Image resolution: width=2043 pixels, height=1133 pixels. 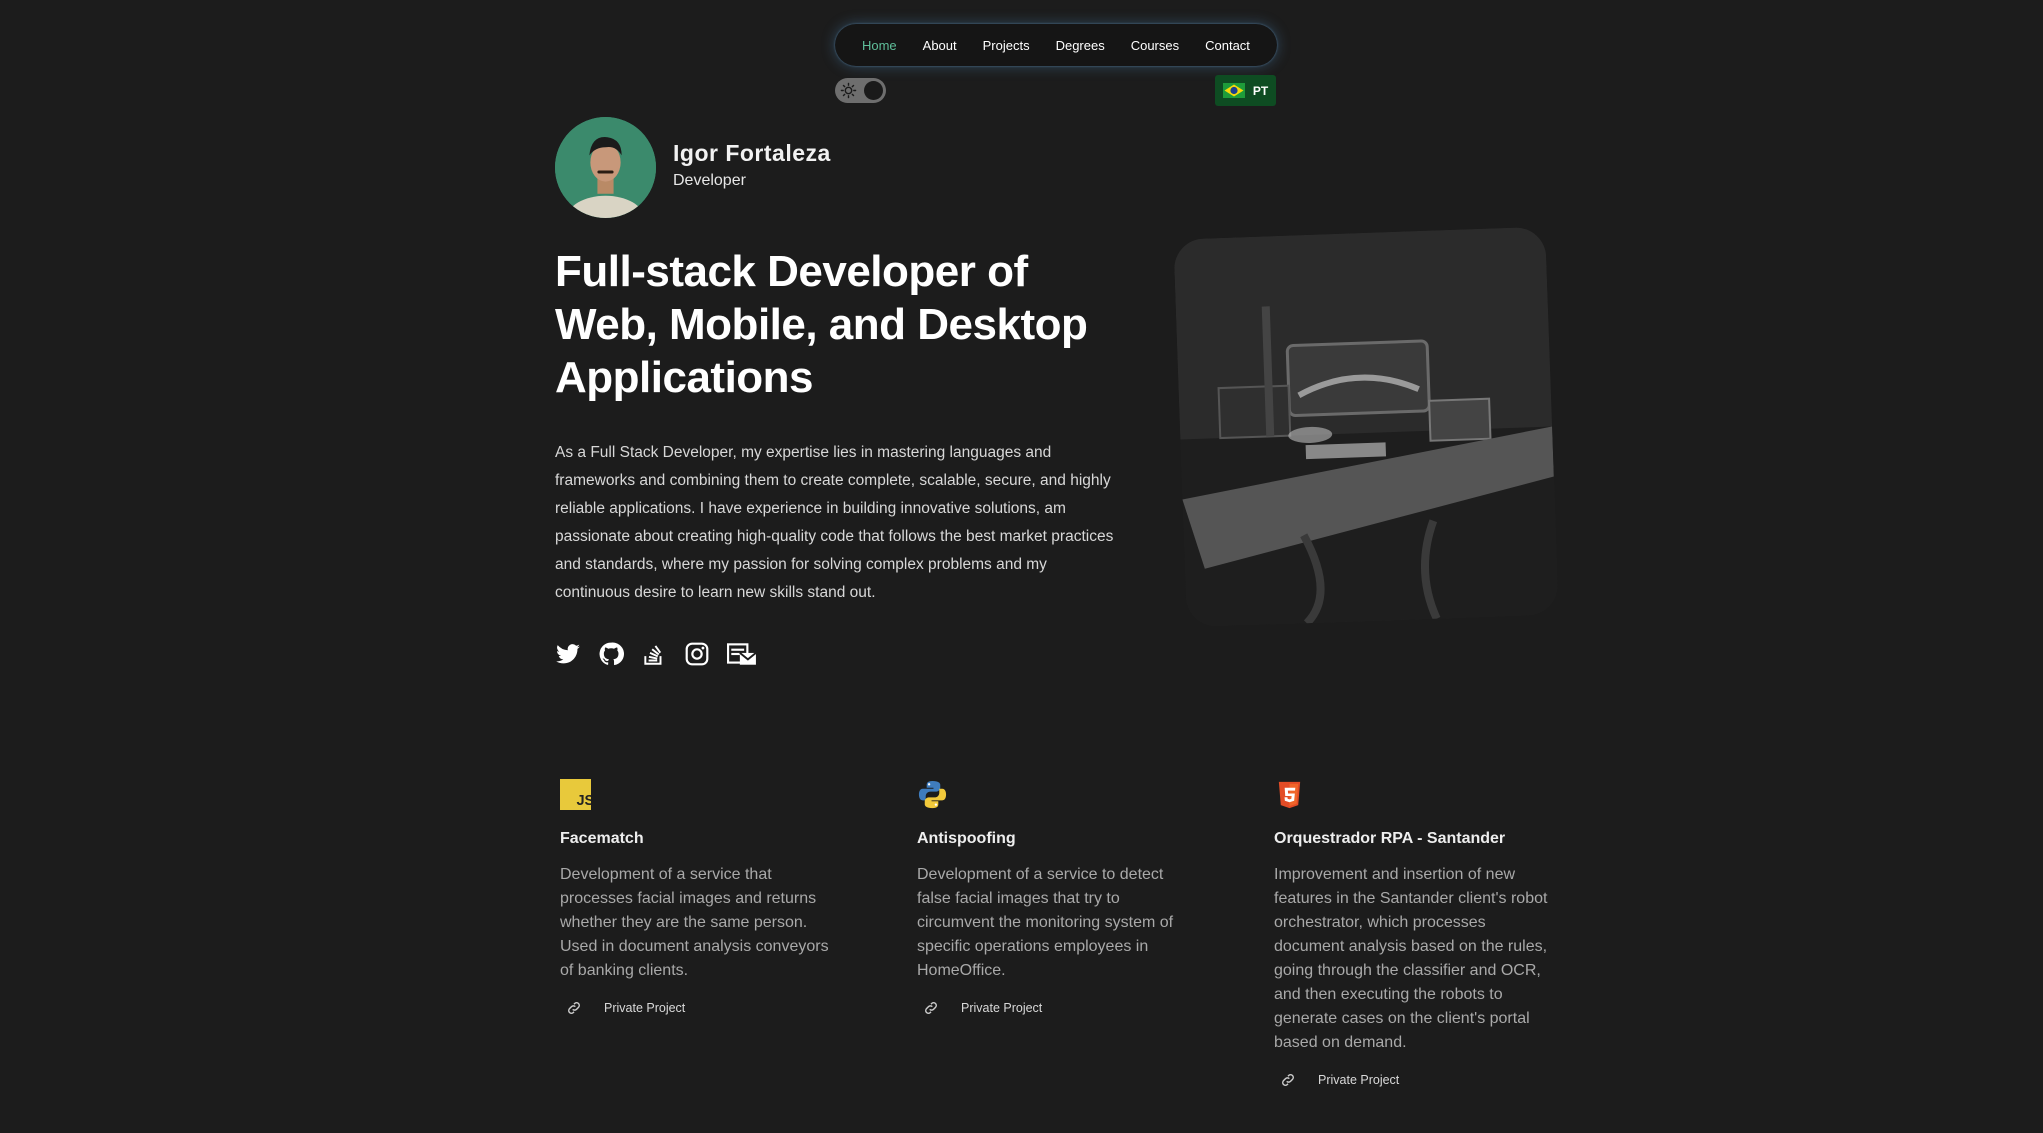 What do you see at coordinates (611, 654) in the screenshot?
I see `github-icon` at bounding box center [611, 654].